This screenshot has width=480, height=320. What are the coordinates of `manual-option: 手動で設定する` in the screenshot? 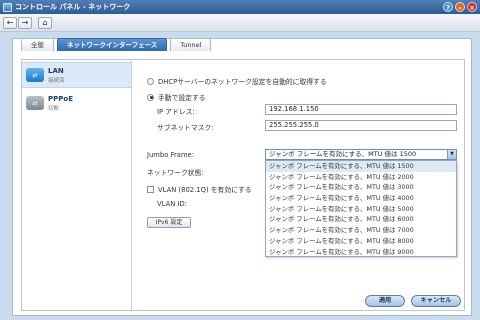 It's located at (176, 97).